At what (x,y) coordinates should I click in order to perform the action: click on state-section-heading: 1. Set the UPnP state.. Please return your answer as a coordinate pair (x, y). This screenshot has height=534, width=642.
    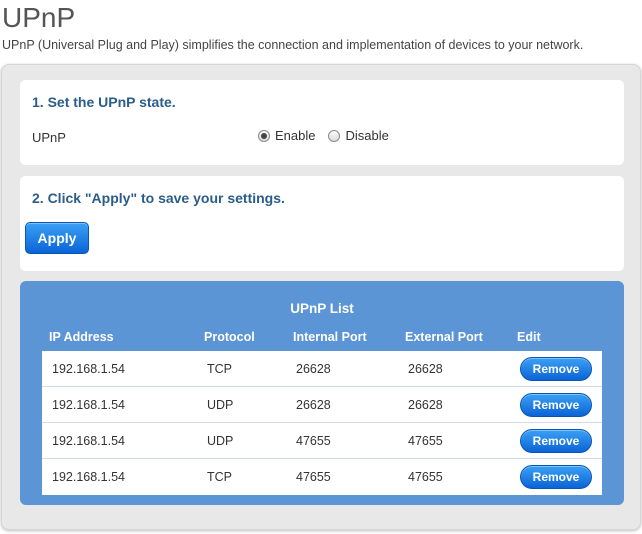
    Looking at the image, I should click on (104, 102).